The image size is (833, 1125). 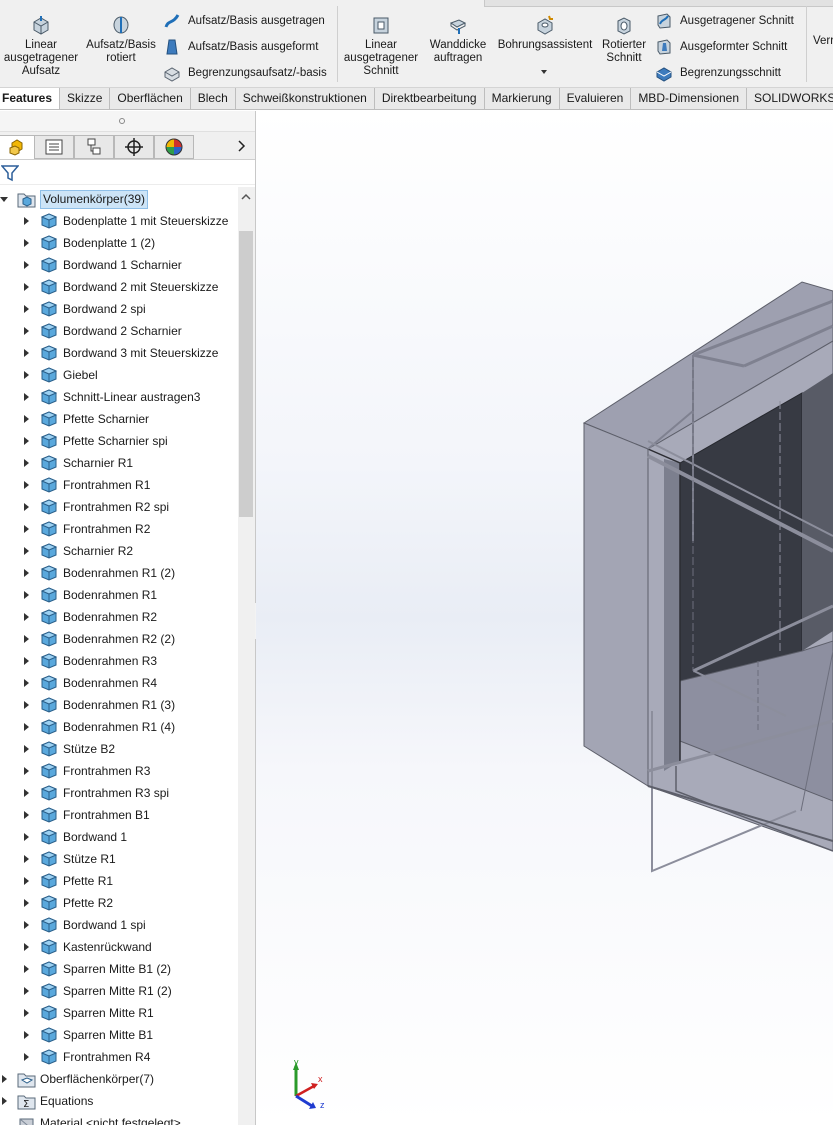 I want to click on swept-cut-button: Ausgetragener Schnitt, so click(x=724, y=21).